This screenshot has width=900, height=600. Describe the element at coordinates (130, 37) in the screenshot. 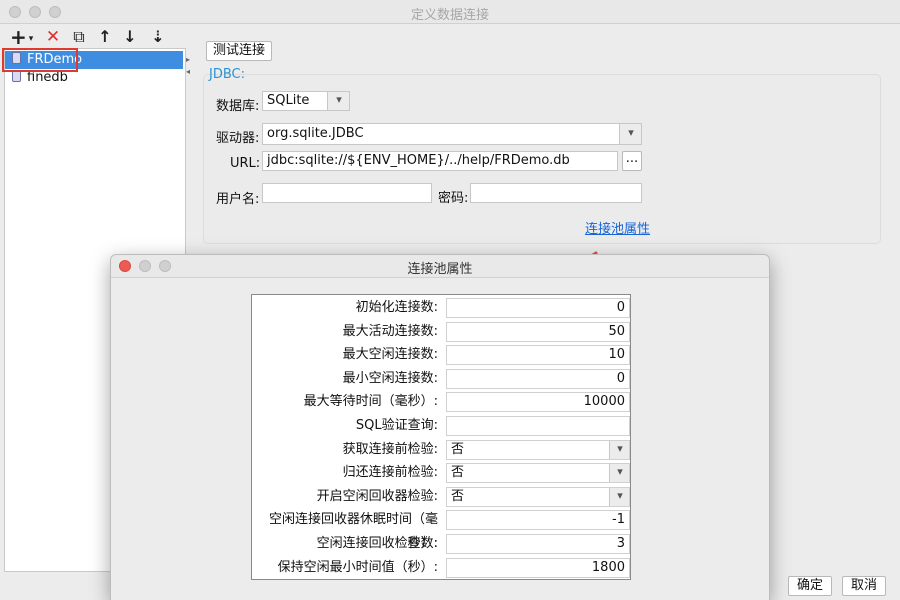

I see `move-down-icon: ↓` at that location.